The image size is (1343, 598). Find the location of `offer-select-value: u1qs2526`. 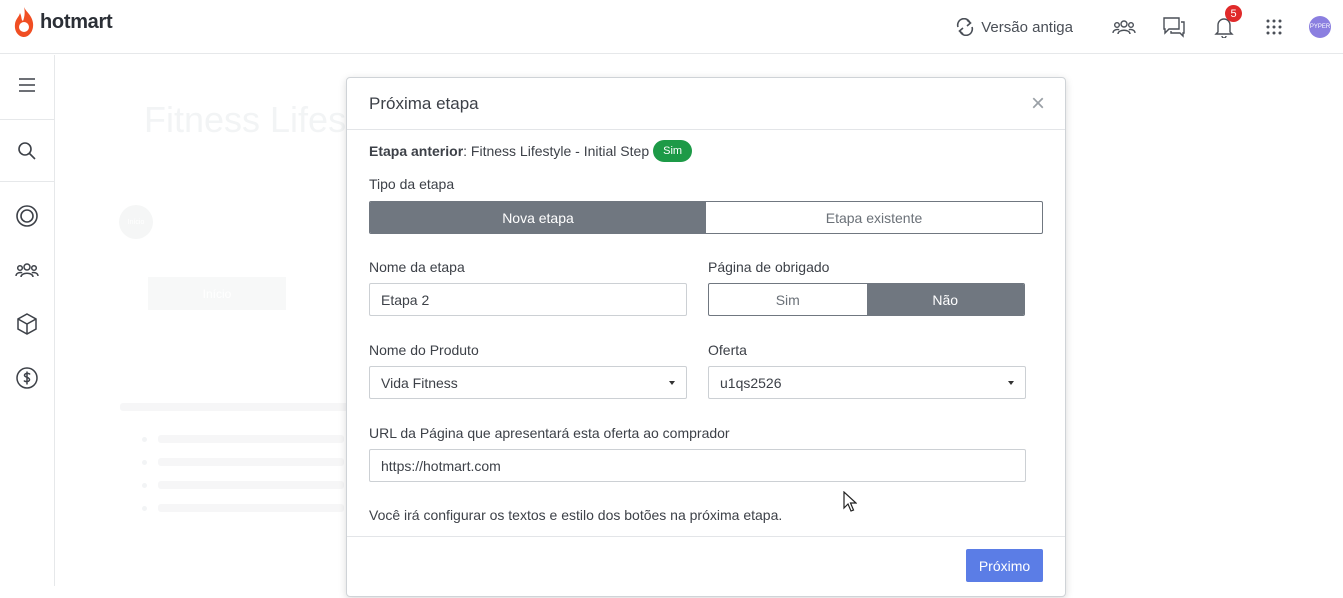

offer-select-value: u1qs2526 is located at coordinates (751, 382).